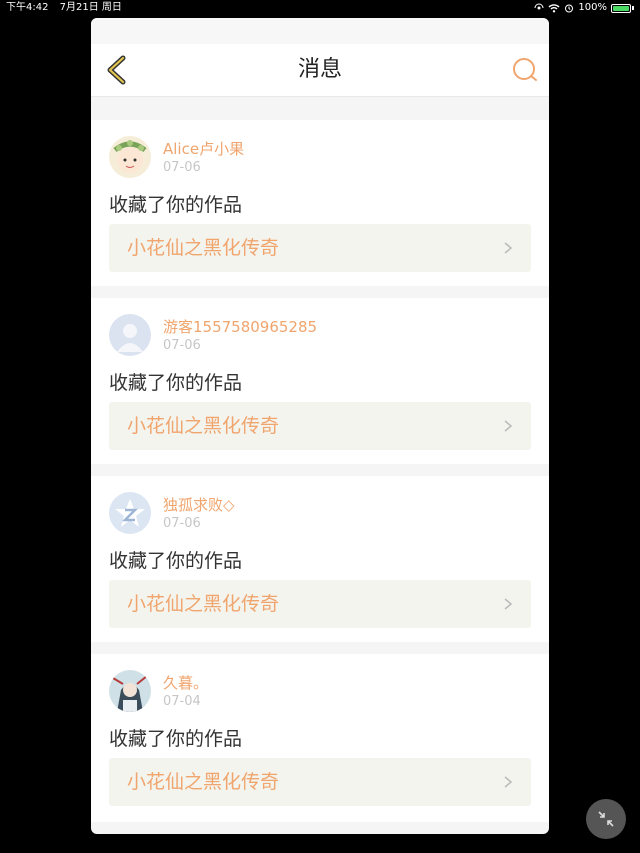  I want to click on signal-icon, so click(539, 6).